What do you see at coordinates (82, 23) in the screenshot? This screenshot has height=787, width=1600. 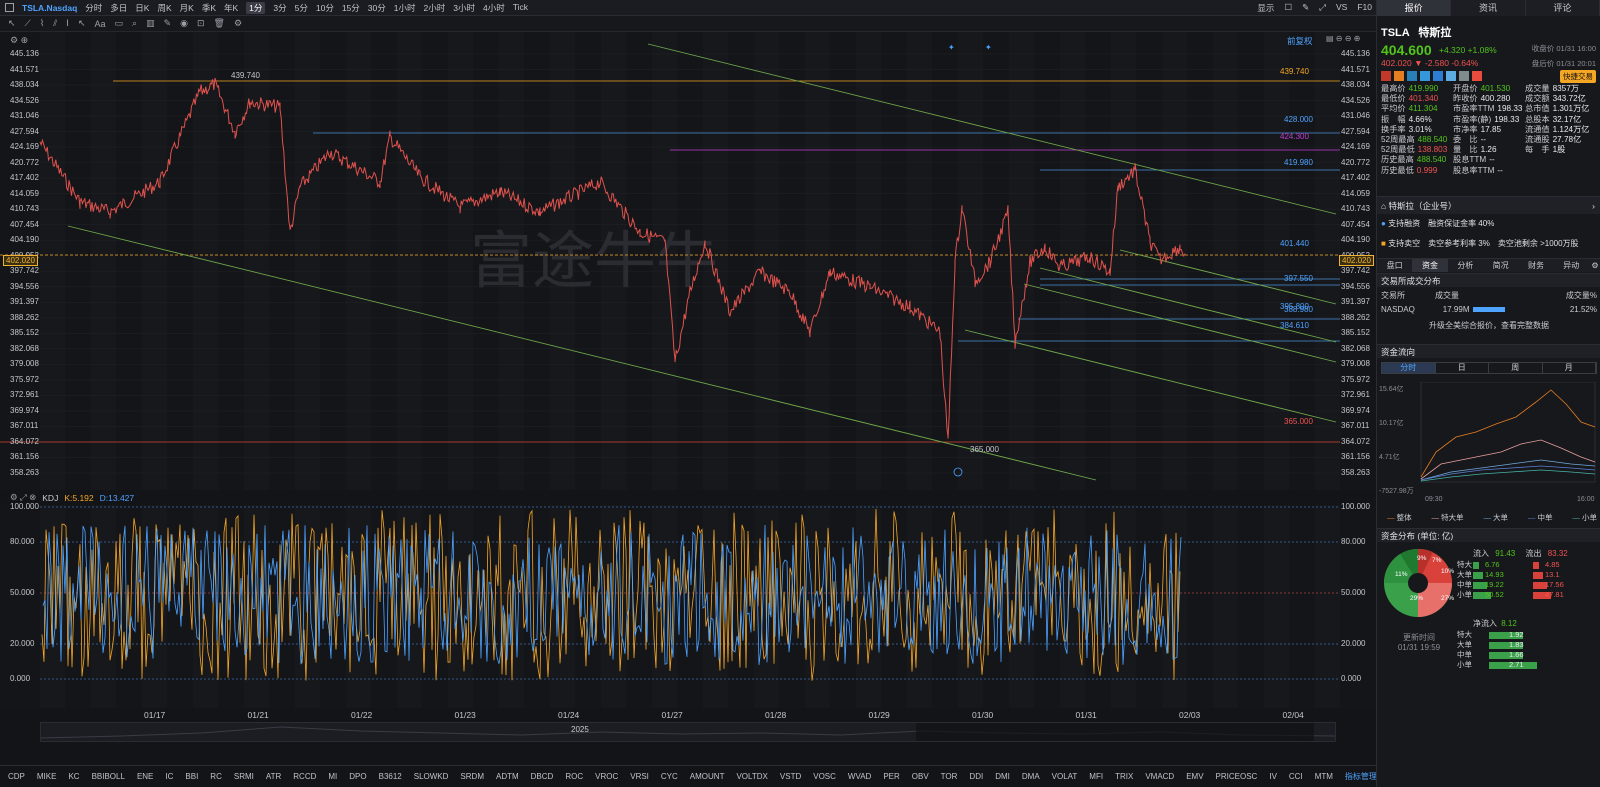 I see `arrow-icon: ↖` at bounding box center [82, 23].